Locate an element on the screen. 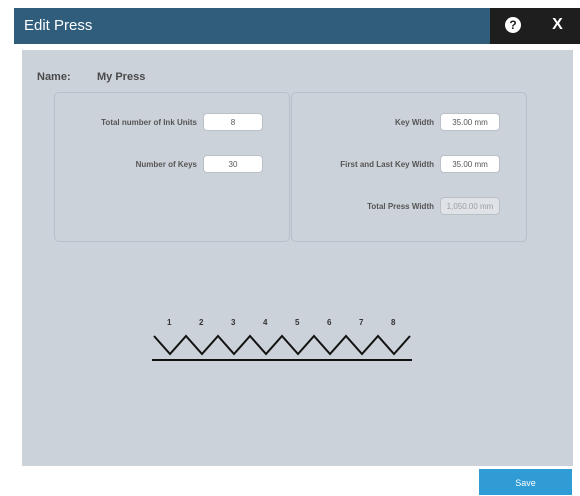 Image resolution: width=580 pixels, height=496 pixels. help-button: ? is located at coordinates (512, 26).